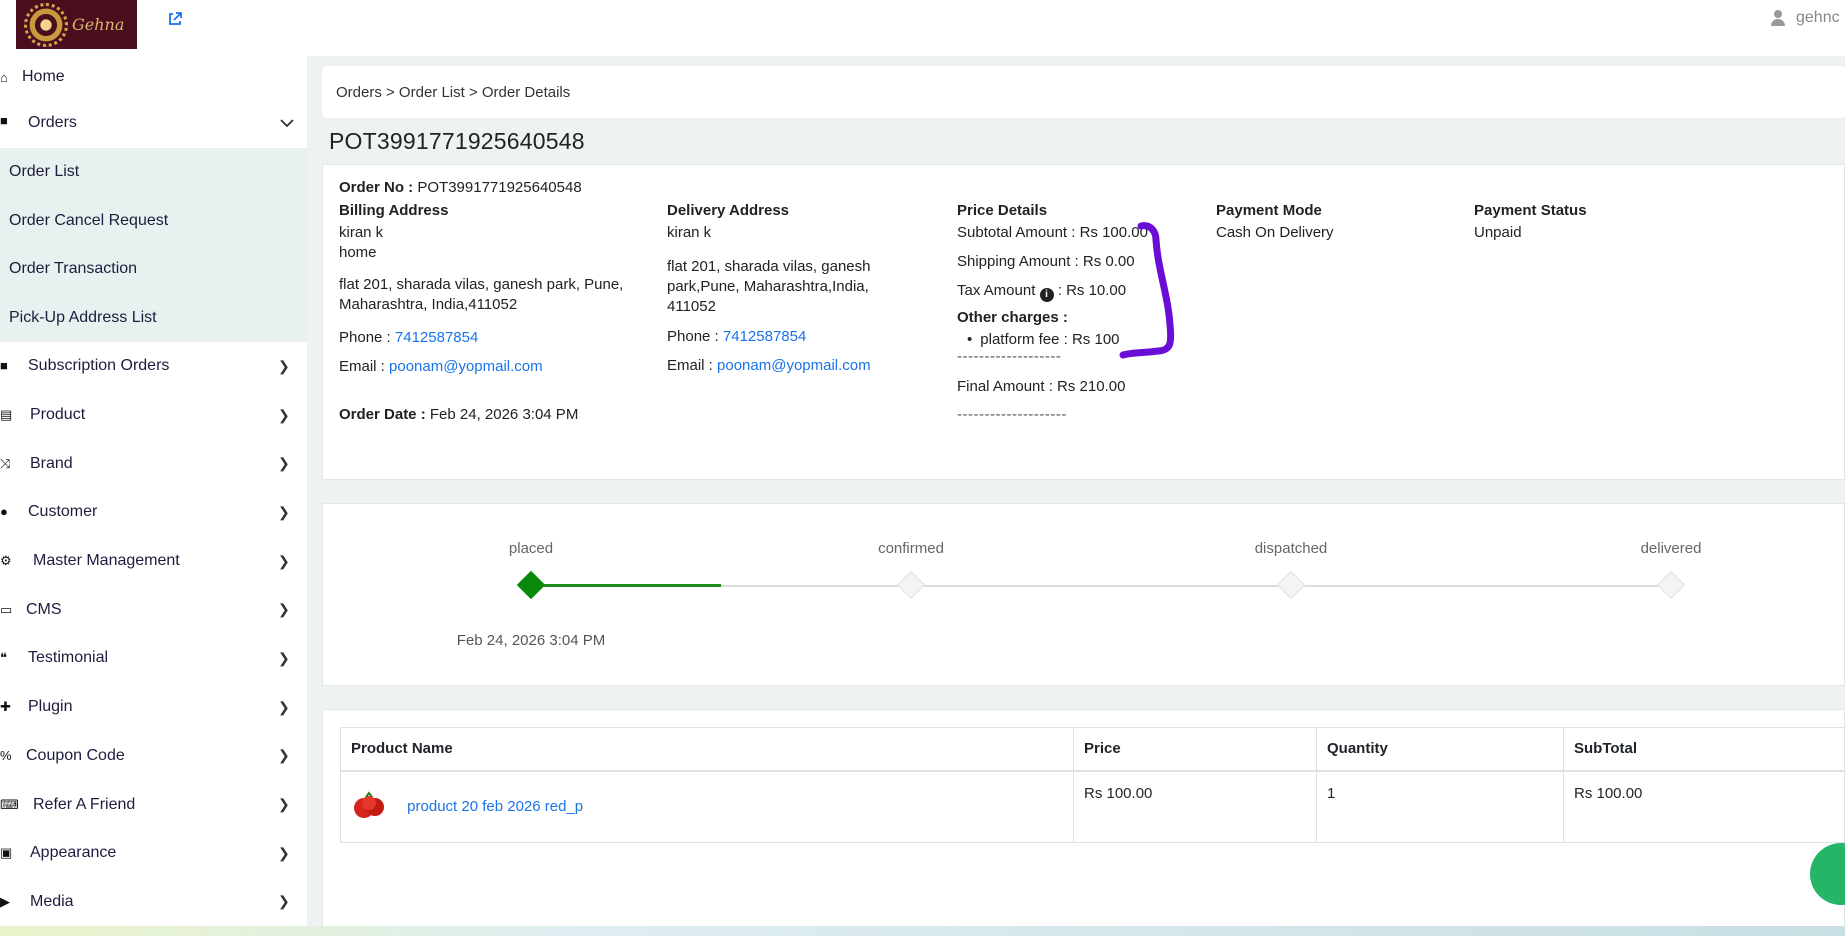 This screenshot has width=1845, height=936. What do you see at coordinates (1092, 290) in the screenshot?
I see `tax-amount-value: : Rs 10.00` at bounding box center [1092, 290].